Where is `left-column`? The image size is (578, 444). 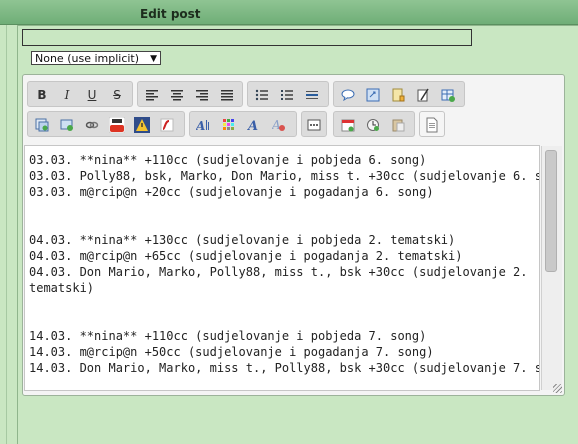
left-column is located at coordinates (9, 234).